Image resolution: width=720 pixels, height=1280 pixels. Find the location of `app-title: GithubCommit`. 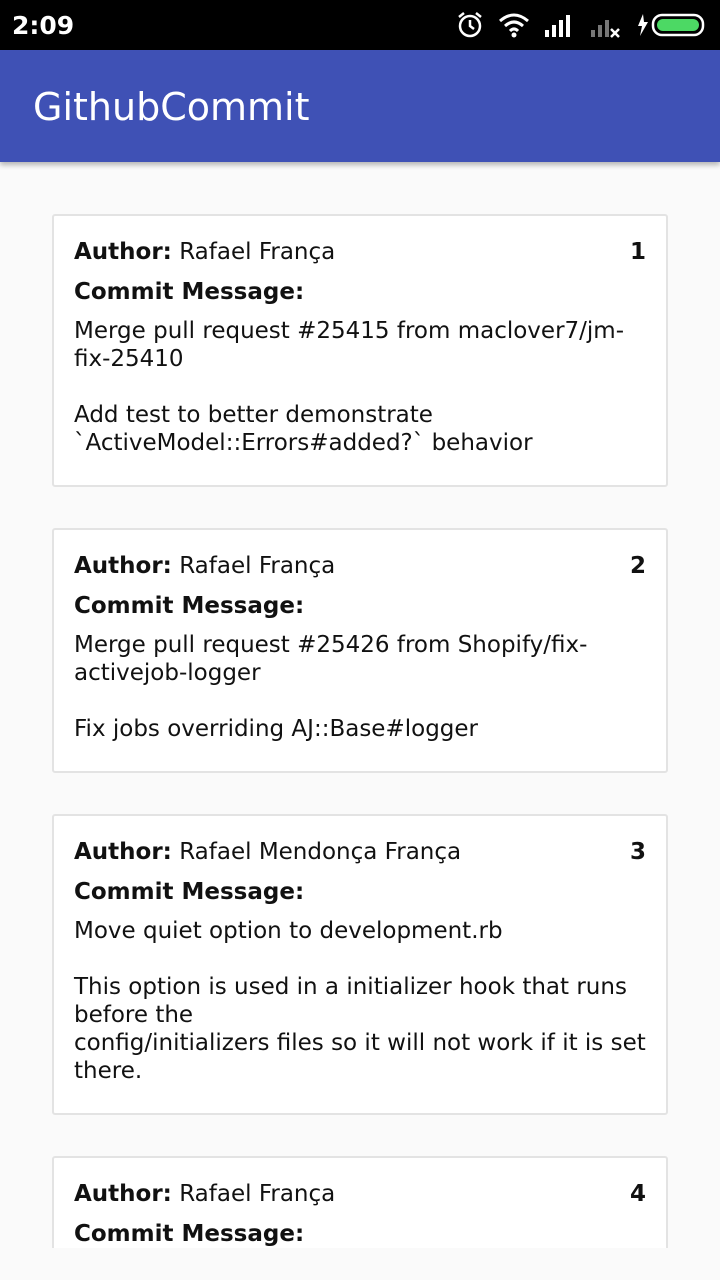

app-title: GithubCommit is located at coordinates (171, 107).